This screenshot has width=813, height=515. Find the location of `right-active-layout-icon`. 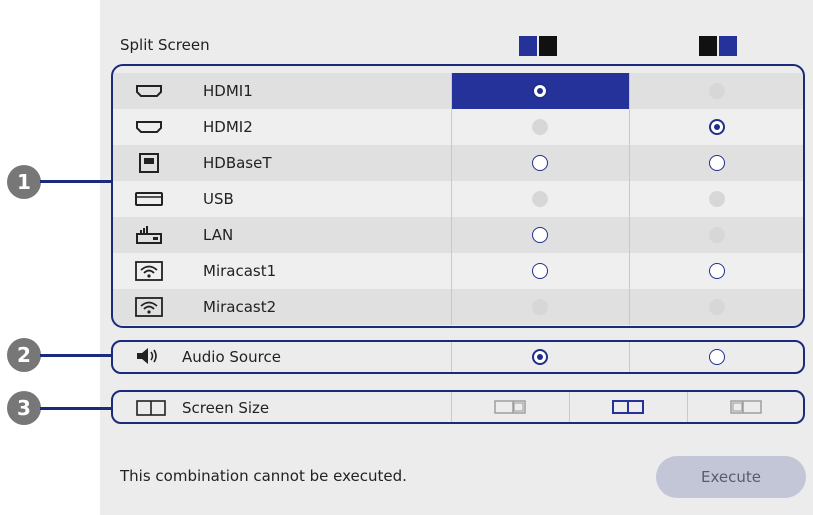

right-active-layout-icon is located at coordinates (718, 46).